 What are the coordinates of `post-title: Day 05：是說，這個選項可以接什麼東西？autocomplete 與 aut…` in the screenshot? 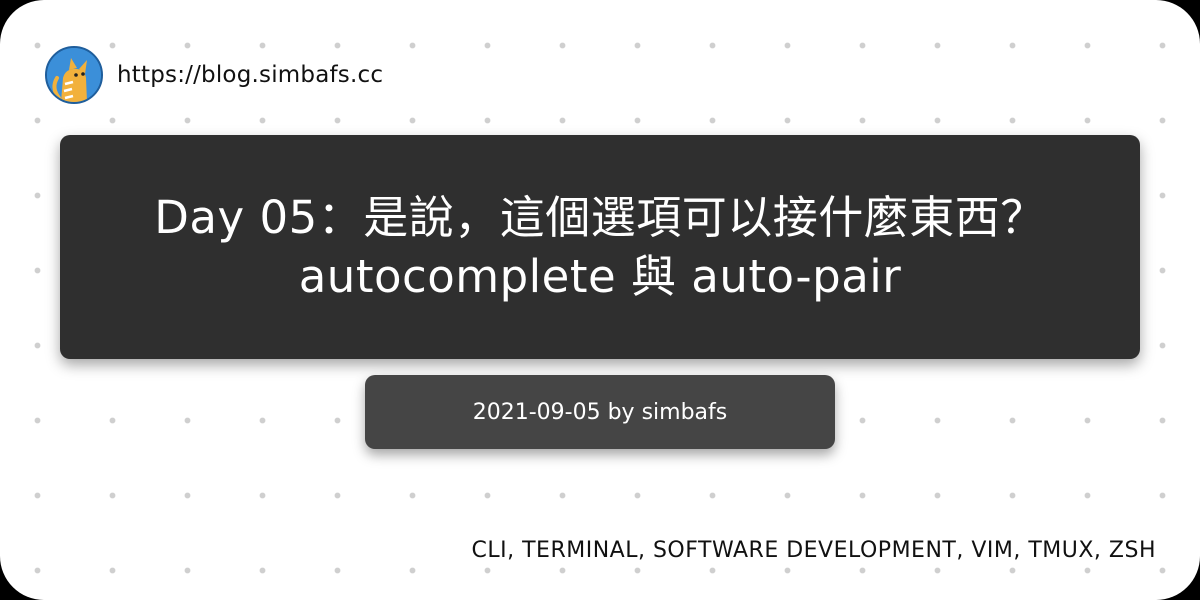 It's located at (600, 247).